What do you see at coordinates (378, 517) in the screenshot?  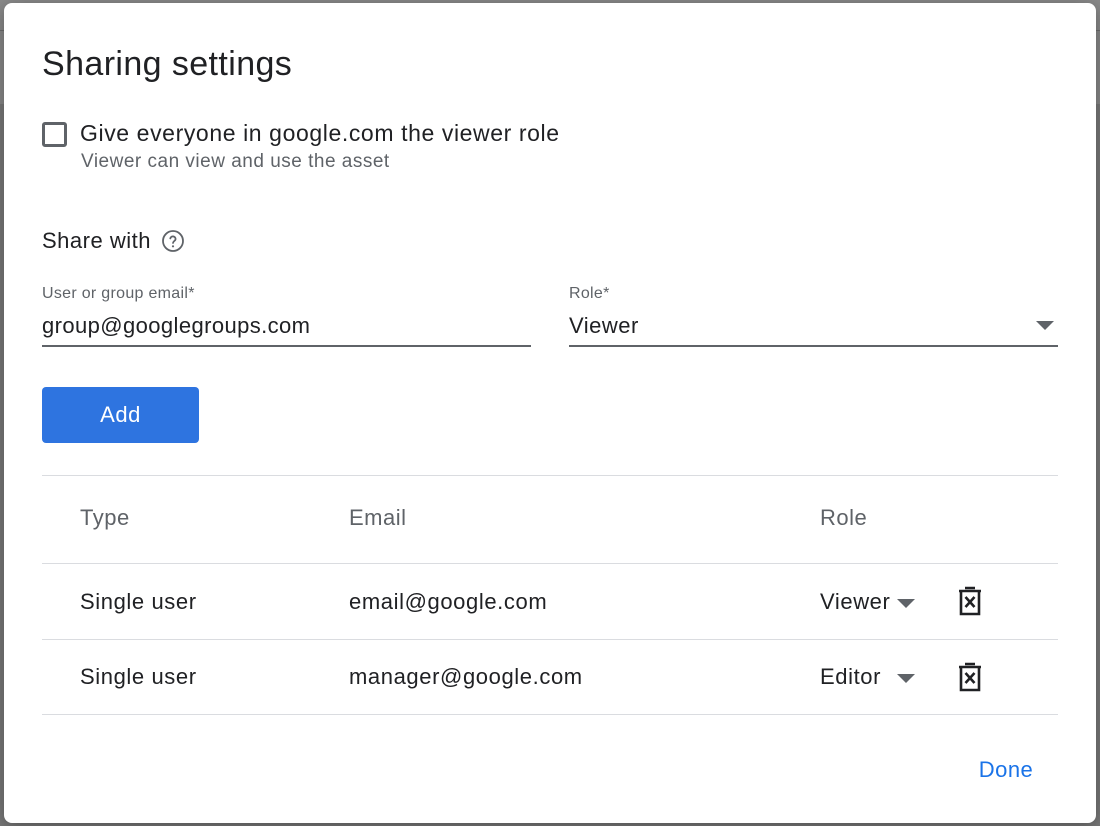 I see `column-header-email: Email` at bounding box center [378, 517].